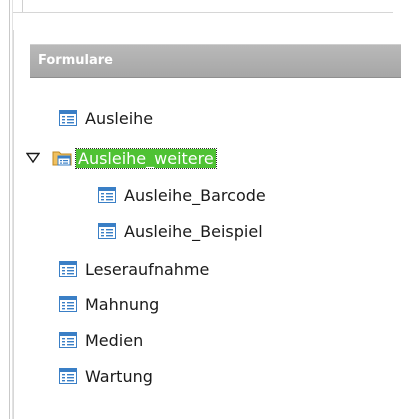  Describe the element at coordinates (203, 12) in the screenshot. I see `top-divider` at that location.